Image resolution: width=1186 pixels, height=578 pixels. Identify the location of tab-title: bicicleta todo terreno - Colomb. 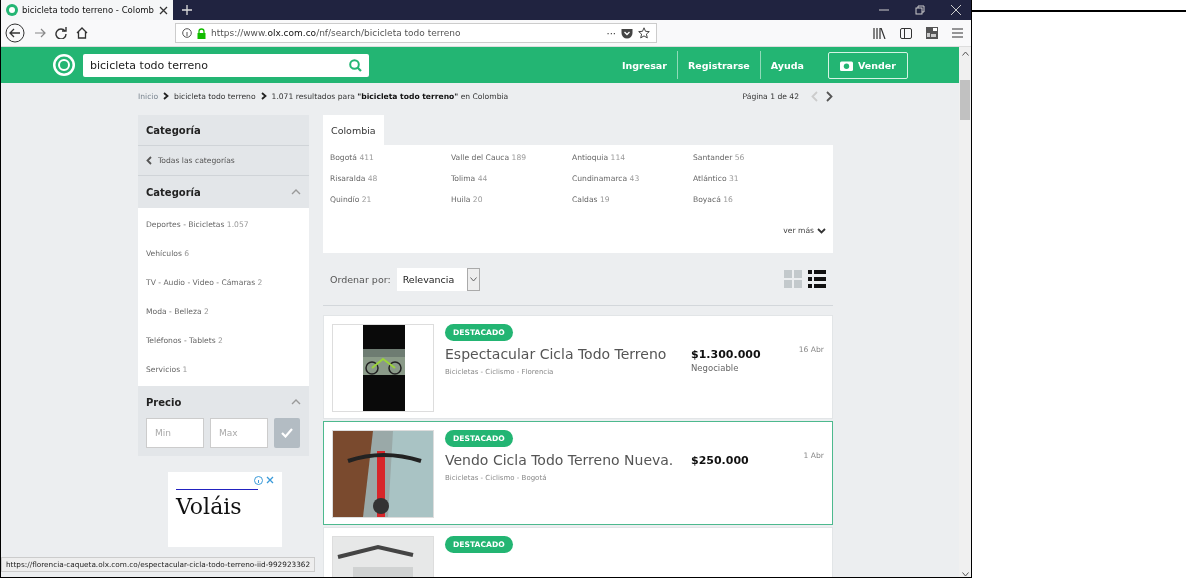
(88, 10).